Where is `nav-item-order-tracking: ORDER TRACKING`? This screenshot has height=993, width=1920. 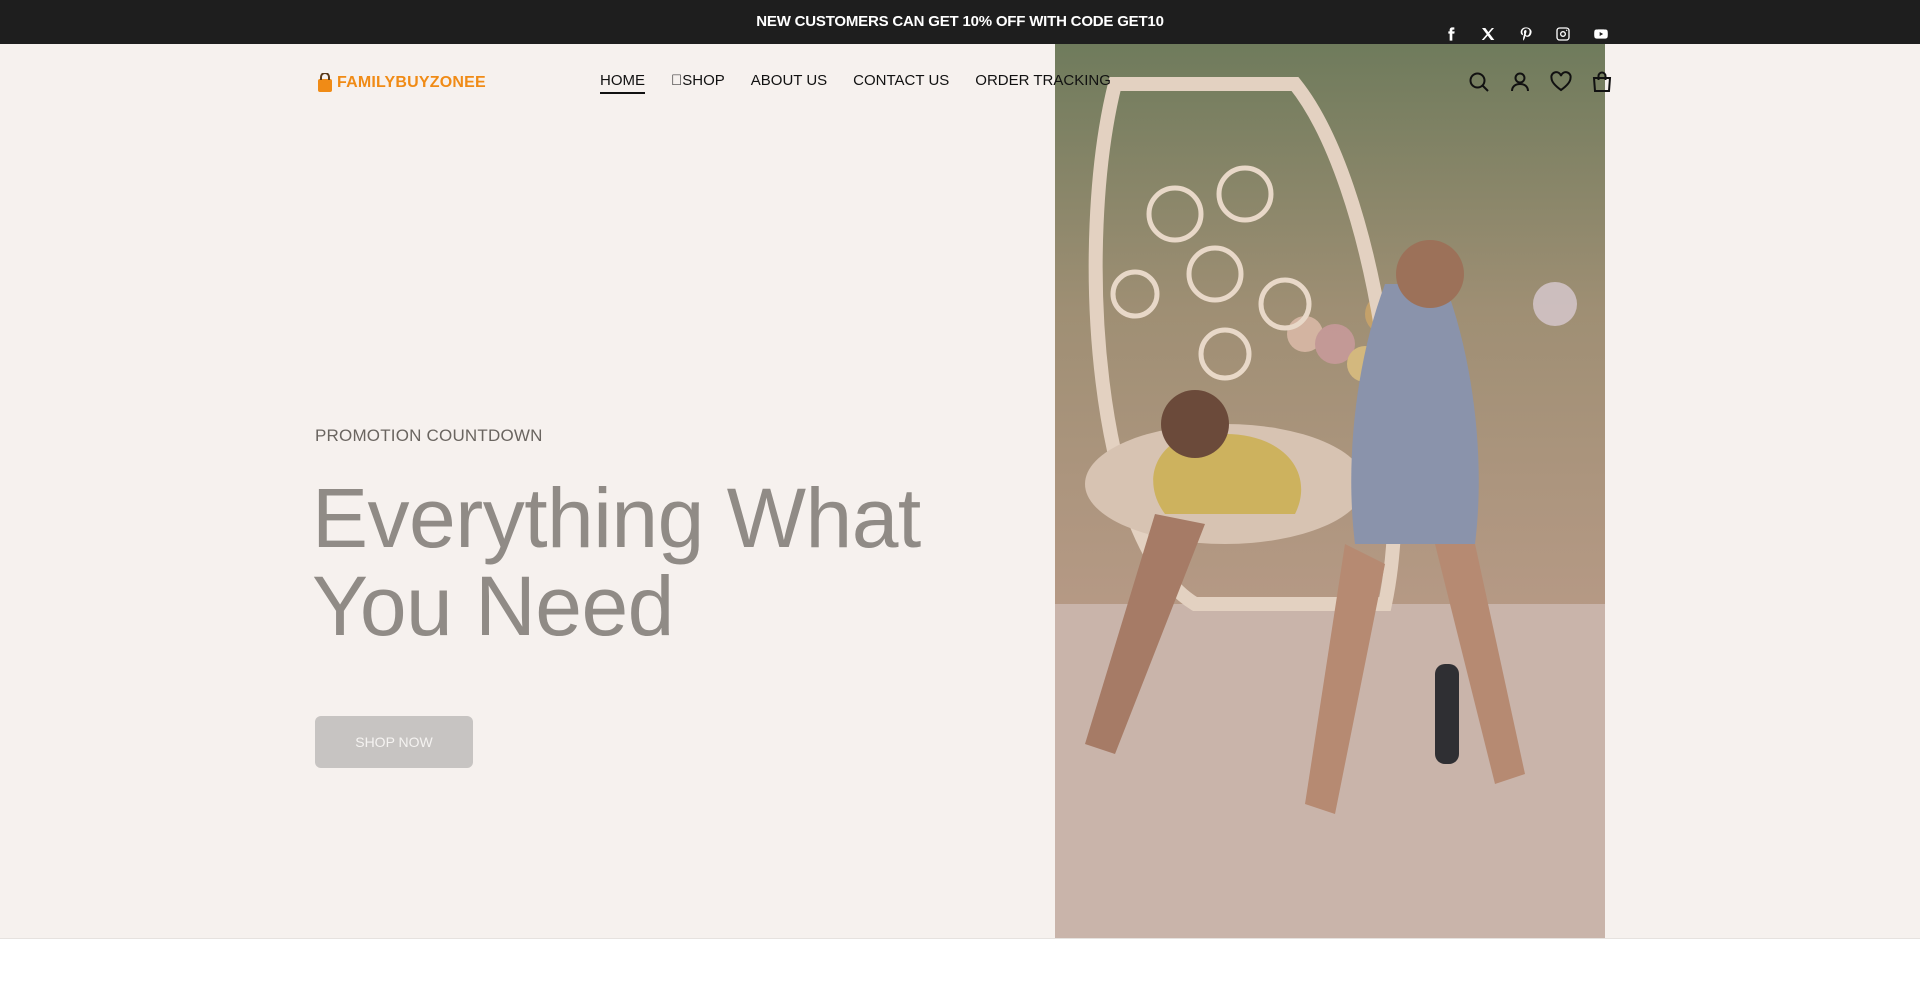
nav-item-order-tracking: ORDER TRACKING is located at coordinates (1043, 83).